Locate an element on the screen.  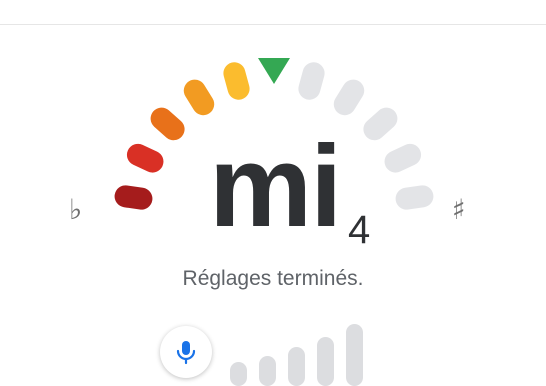
note-octave: 4 is located at coordinates (359, 230).